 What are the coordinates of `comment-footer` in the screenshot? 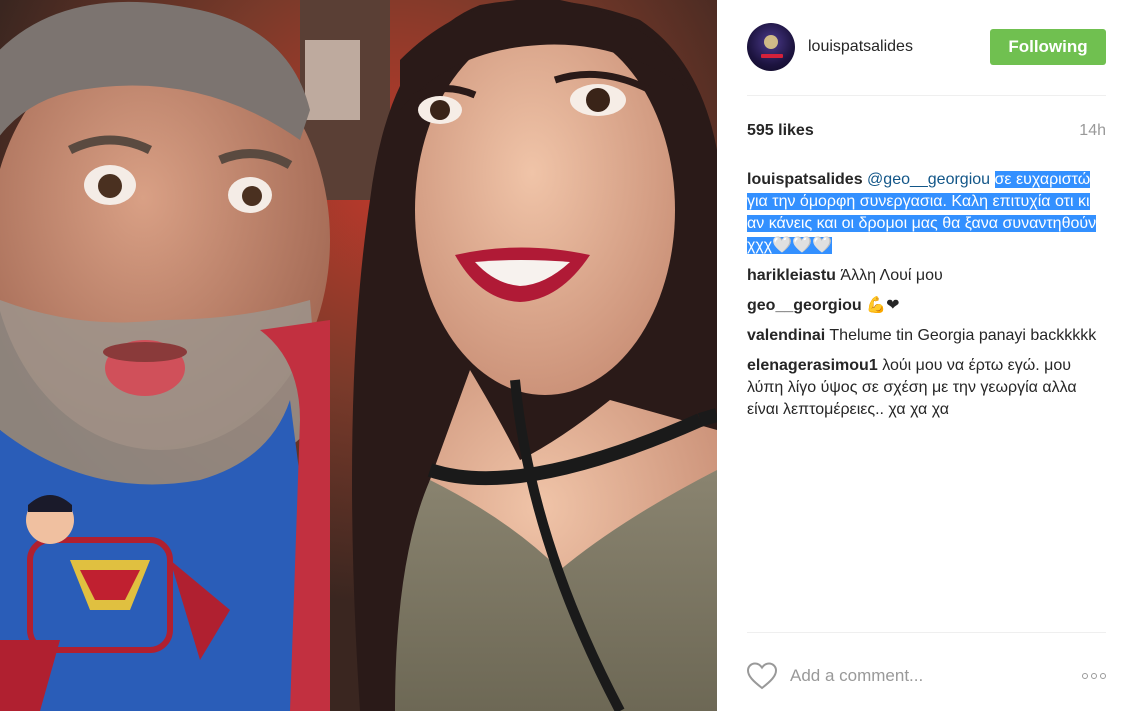 It's located at (926, 676).